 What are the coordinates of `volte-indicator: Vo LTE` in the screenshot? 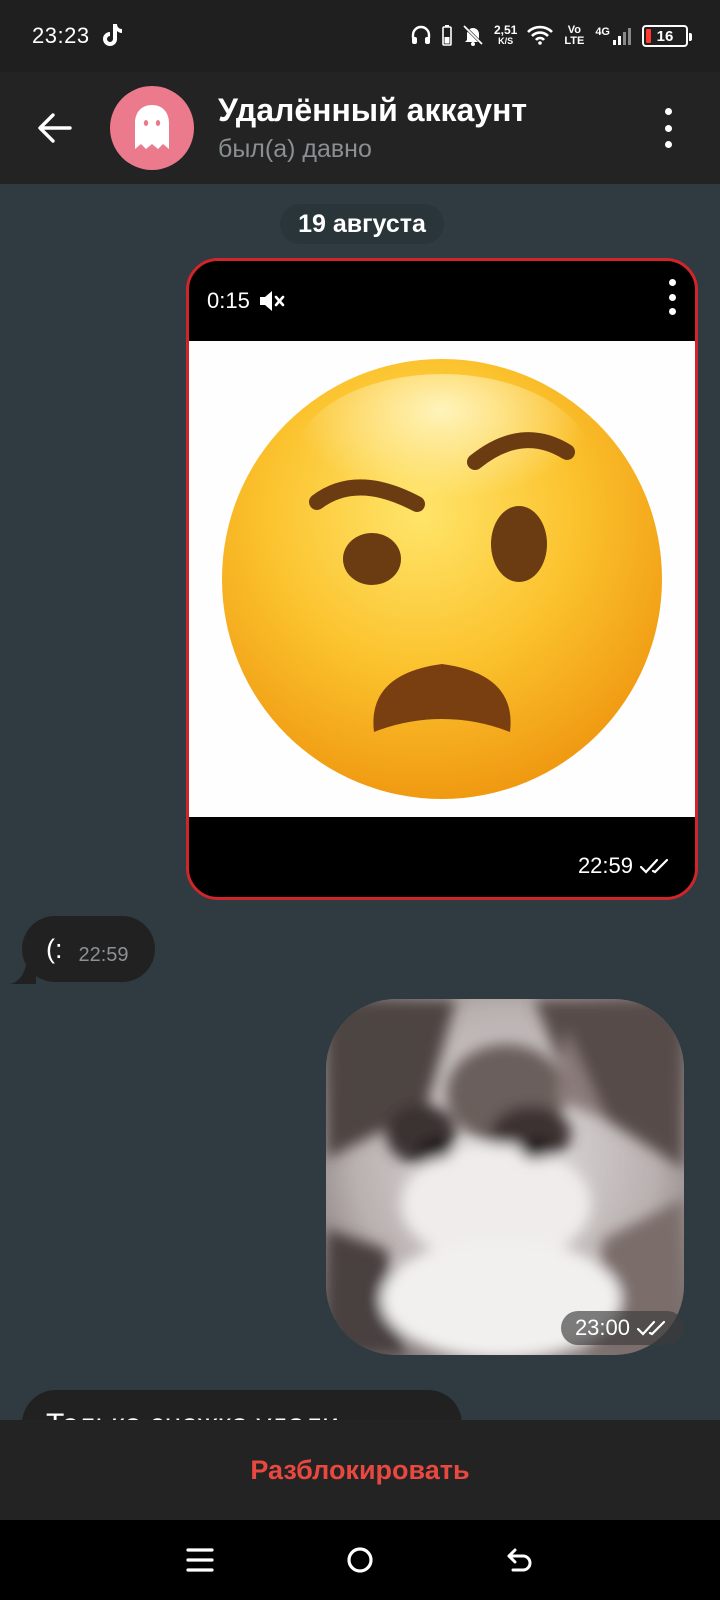 It's located at (574, 36).